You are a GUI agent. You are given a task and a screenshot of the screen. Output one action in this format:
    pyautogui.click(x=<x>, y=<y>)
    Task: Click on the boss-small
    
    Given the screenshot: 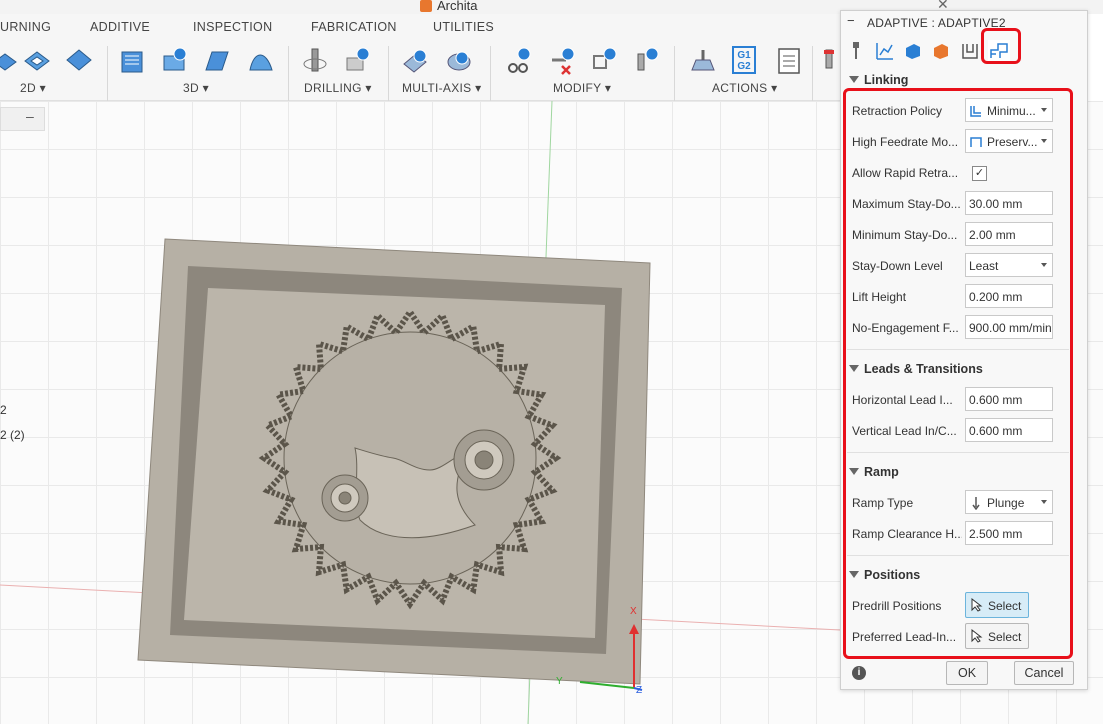 What is the action you would take?
    pyautogui.click(x=345, y=498)
    